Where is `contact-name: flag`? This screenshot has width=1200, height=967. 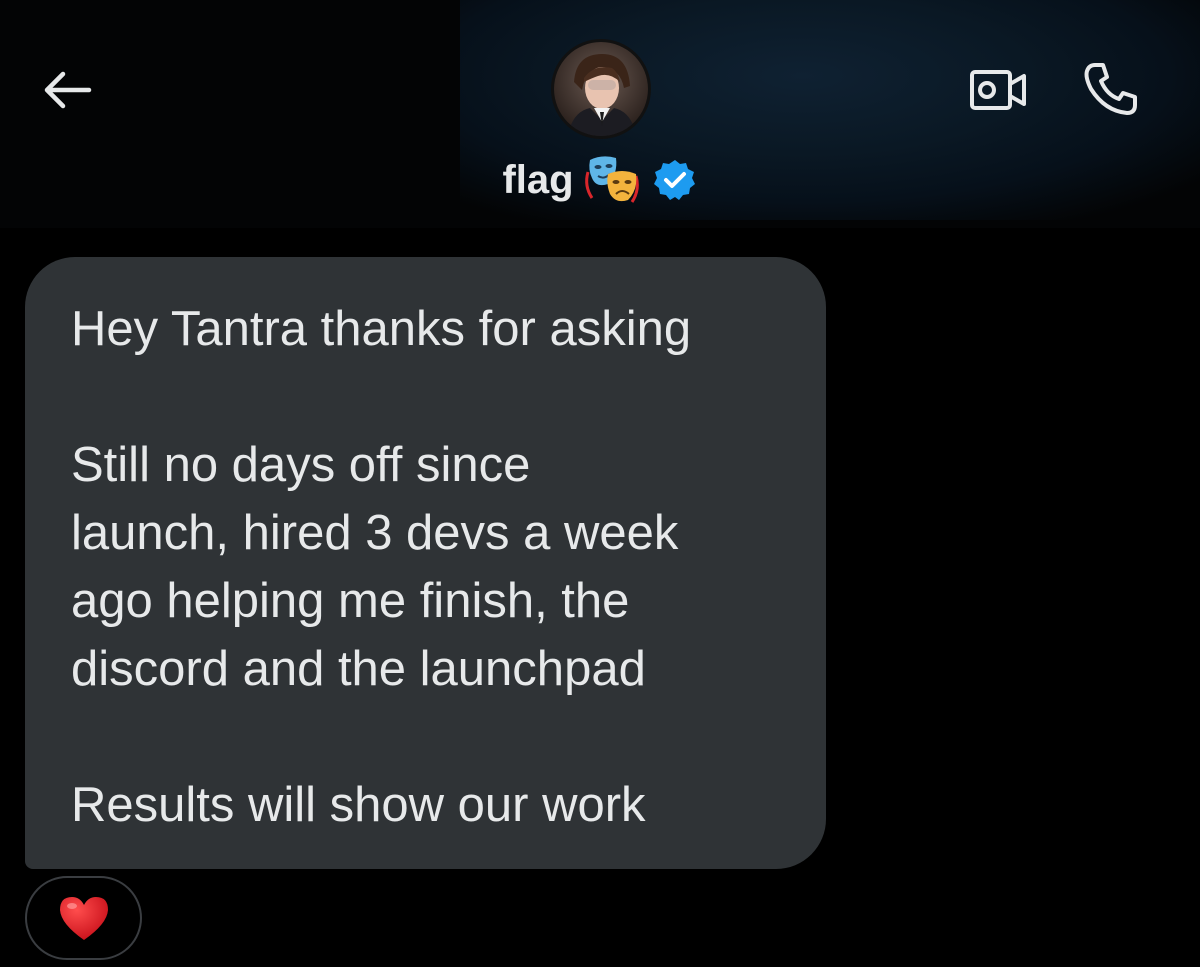
contact-name: flag is located at coordinates (538, 180).